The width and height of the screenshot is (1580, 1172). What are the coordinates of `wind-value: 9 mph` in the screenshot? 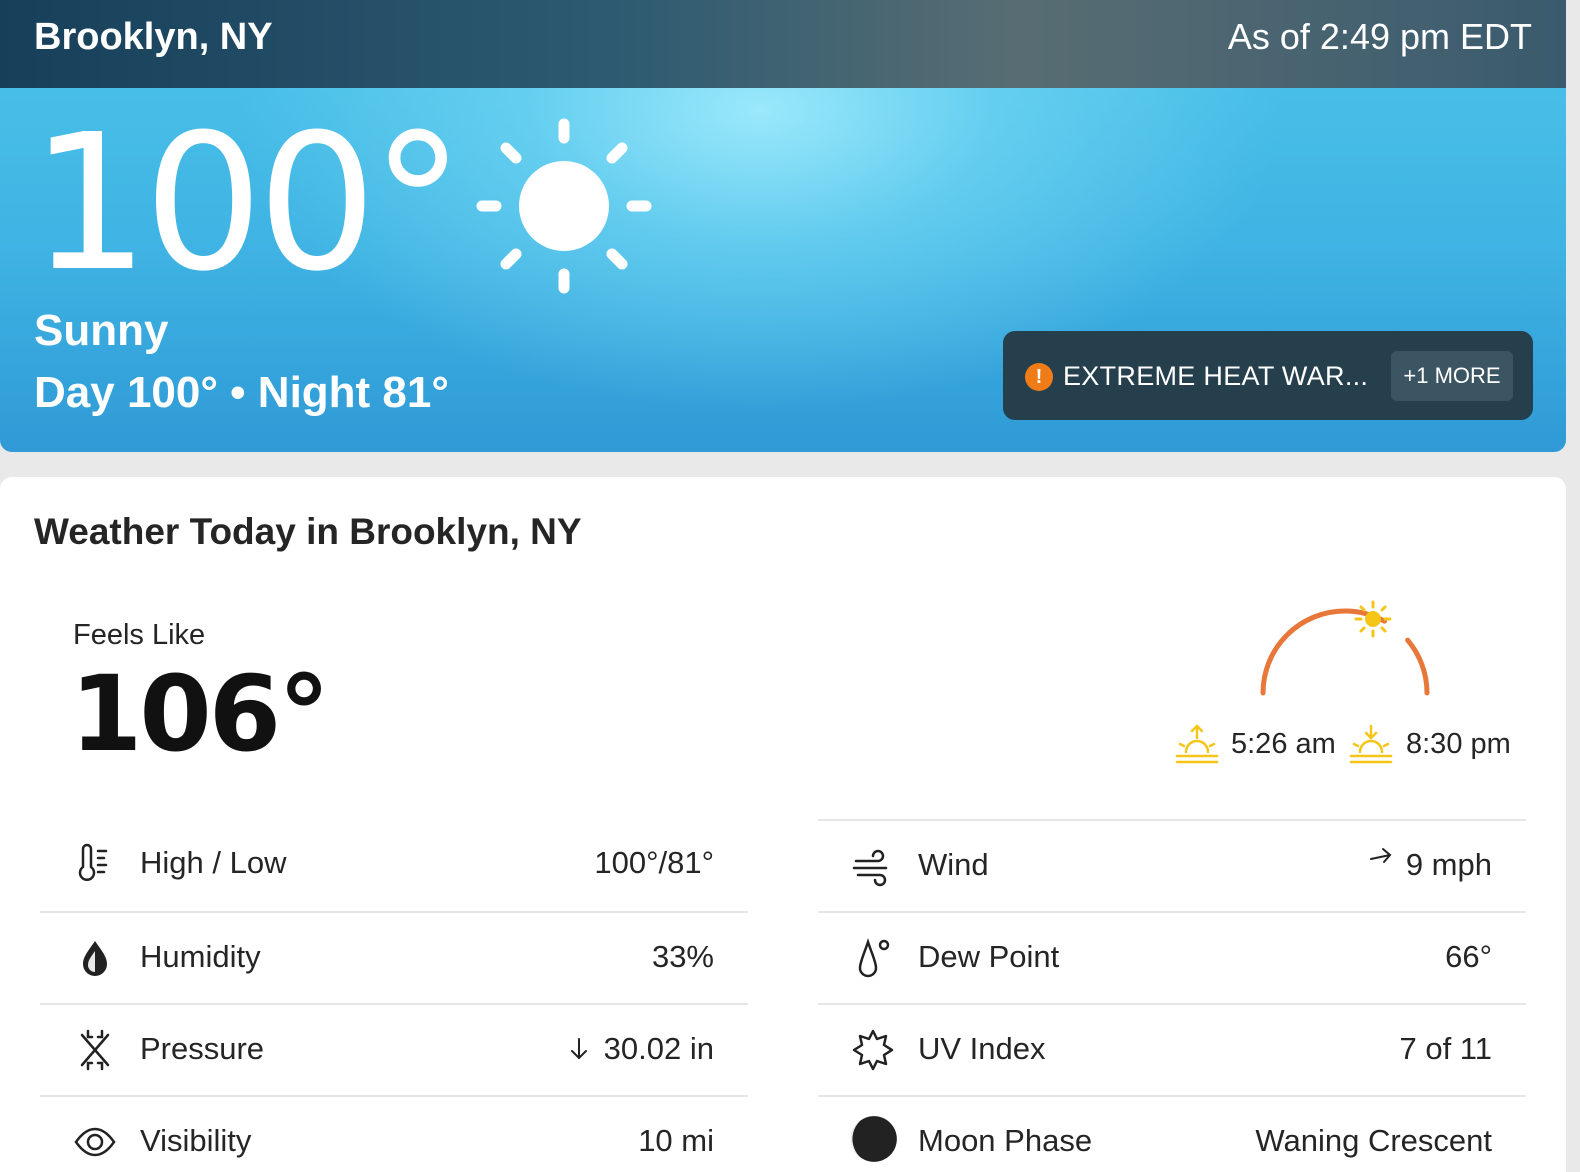 It's located at (1430, 865).